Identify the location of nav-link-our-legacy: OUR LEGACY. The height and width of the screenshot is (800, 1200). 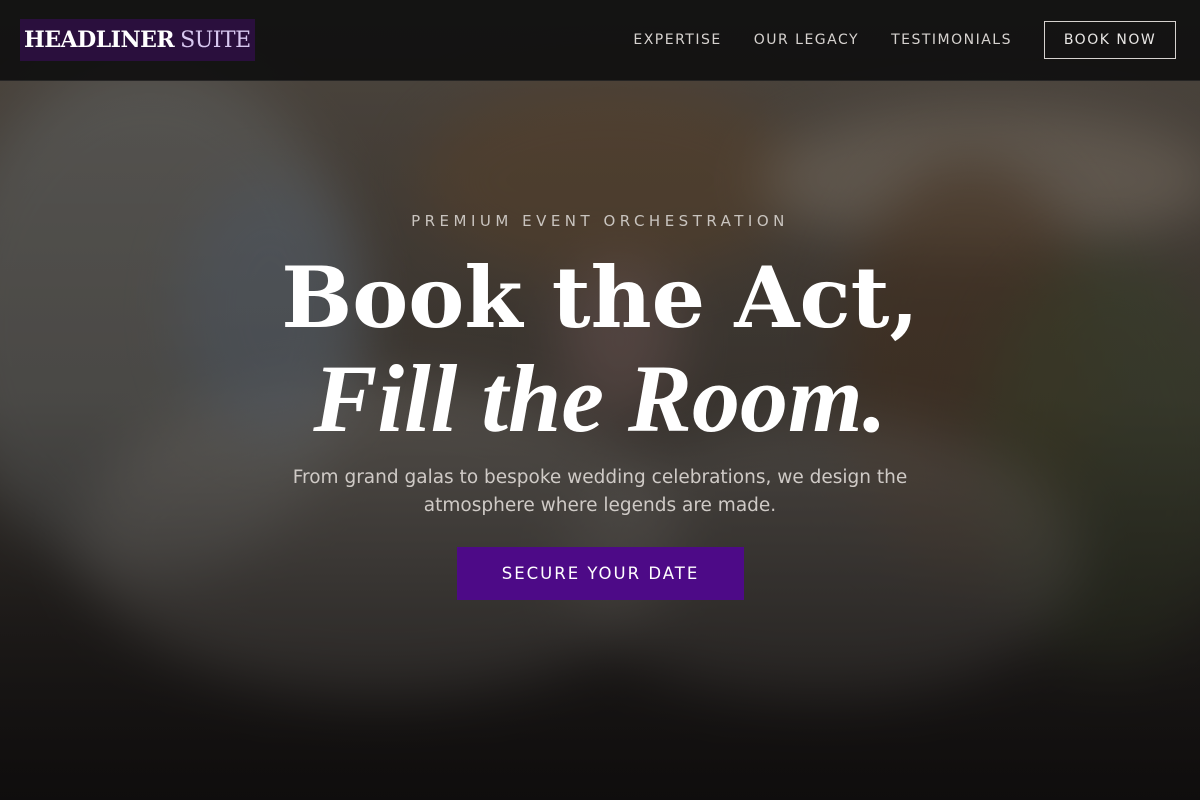
(806, 40).